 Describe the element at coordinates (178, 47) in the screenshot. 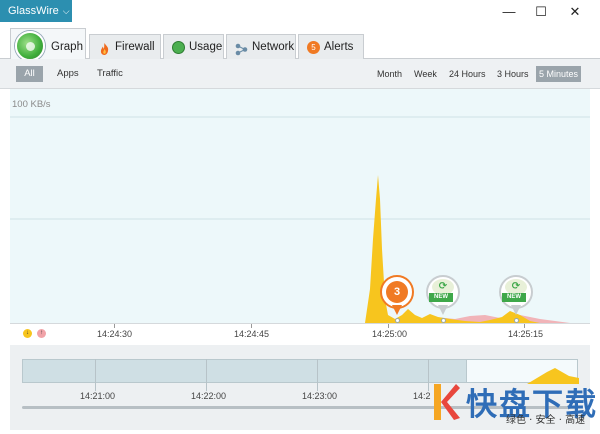

I see `usage-icon` at that location.